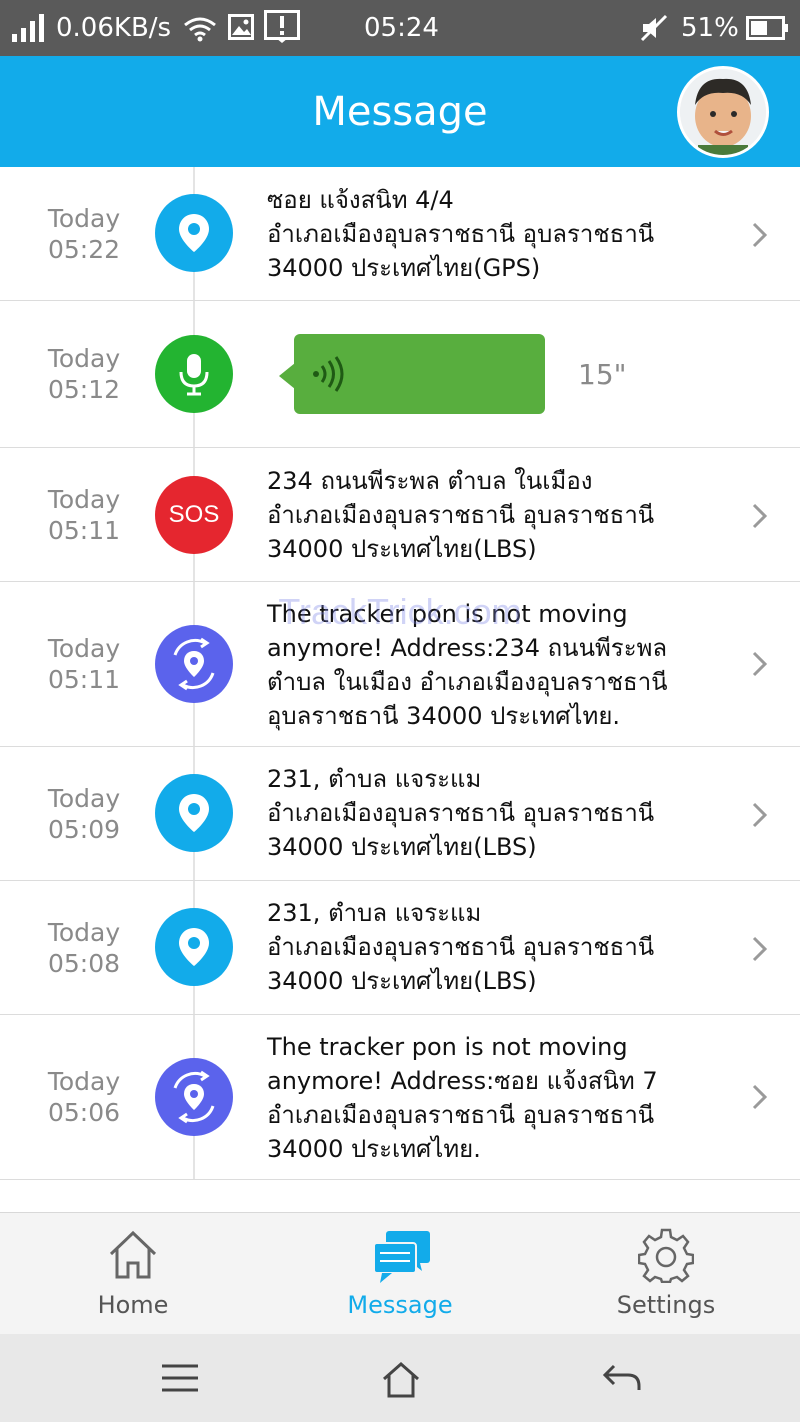 The image size is (800, 1422). What do you see at coordinates (84, 814) in the screenshot?
I see `message-timestamp: Today 05:09` at bounding box center [84, 814].